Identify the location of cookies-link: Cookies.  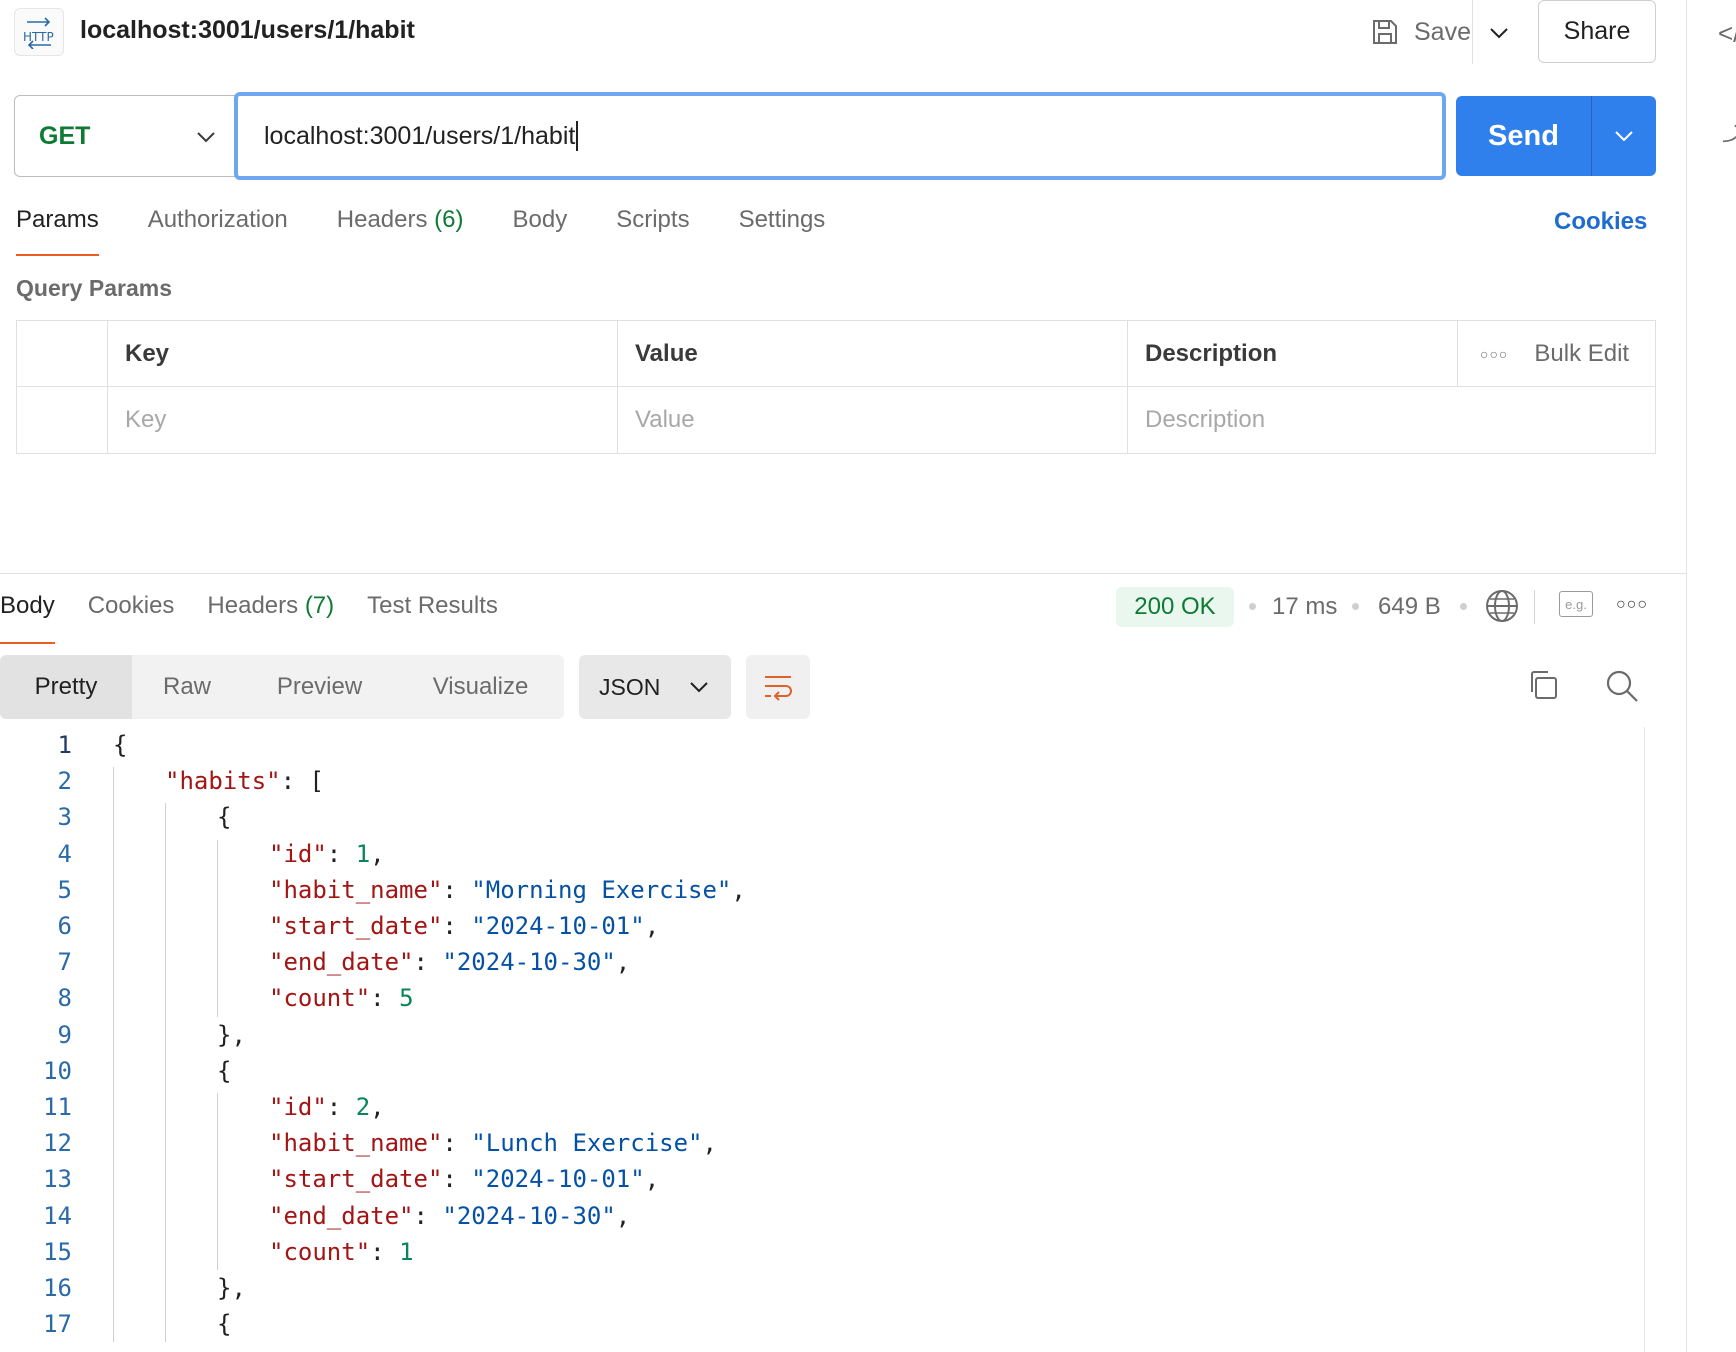
(1600, 222).